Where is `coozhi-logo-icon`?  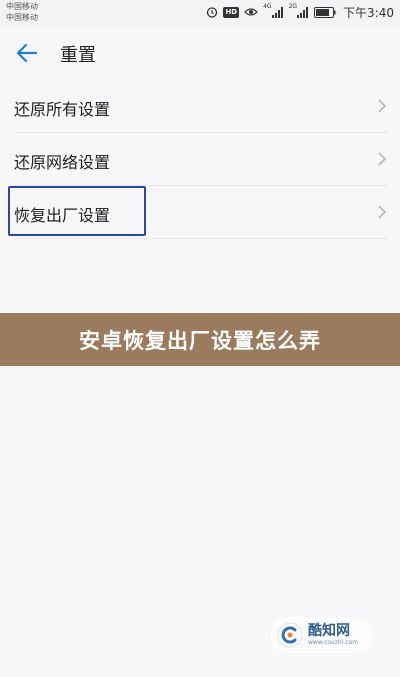 coozhi-logo-icon is located at coordinates (290, 635).